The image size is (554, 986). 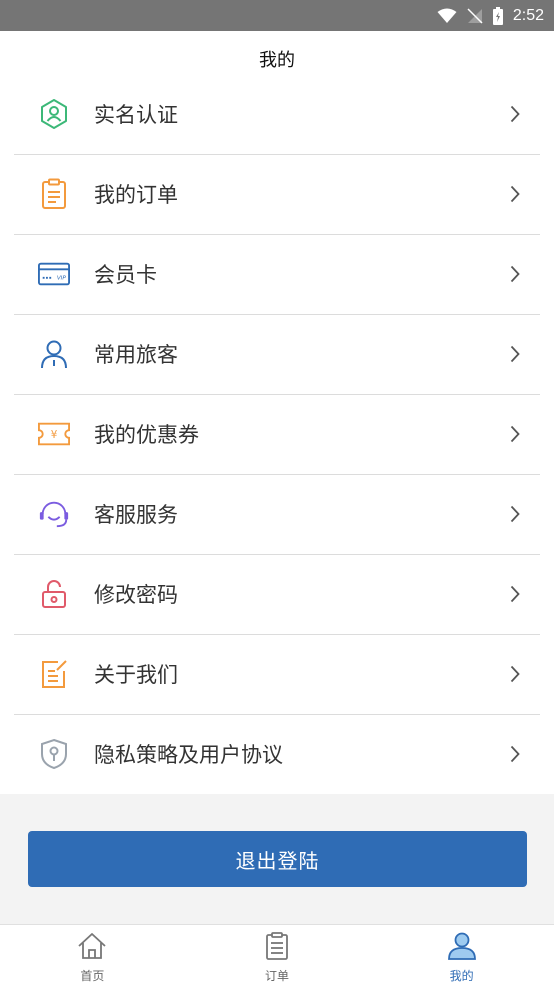 What do you see at coordinates (125, 275) in the screenshot?
I see `menu-item-label: 会员卡` at bounding box center [125, 275].